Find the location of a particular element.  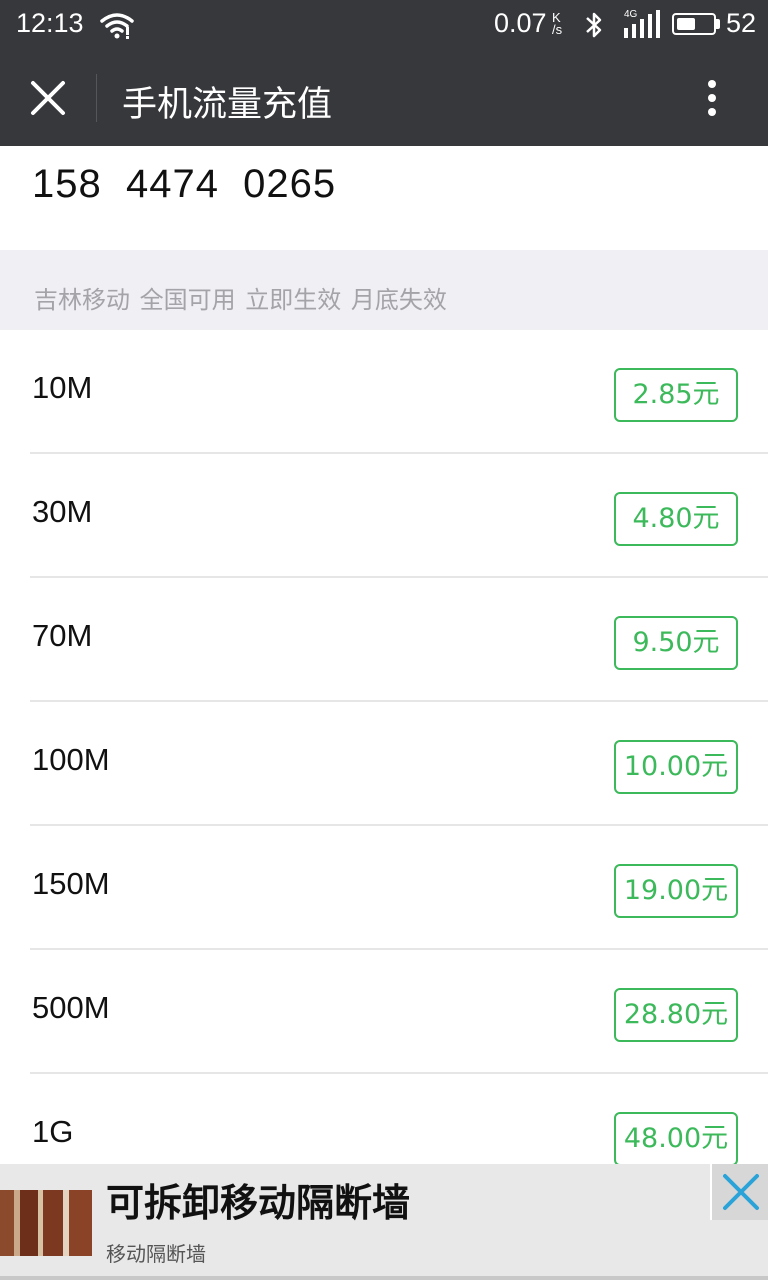

price-button: 10.00元 is located at coordinates (676, 767).